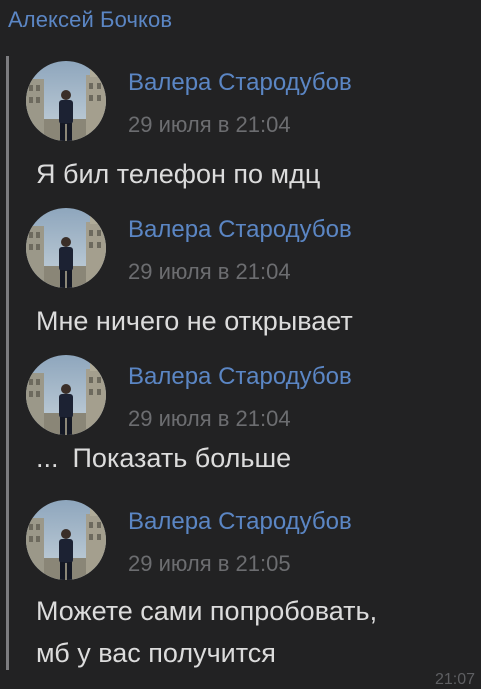  Describe the element at coordinates (454, 679) in the screenshot. I see `message-timestamp: 21:07` at that location.